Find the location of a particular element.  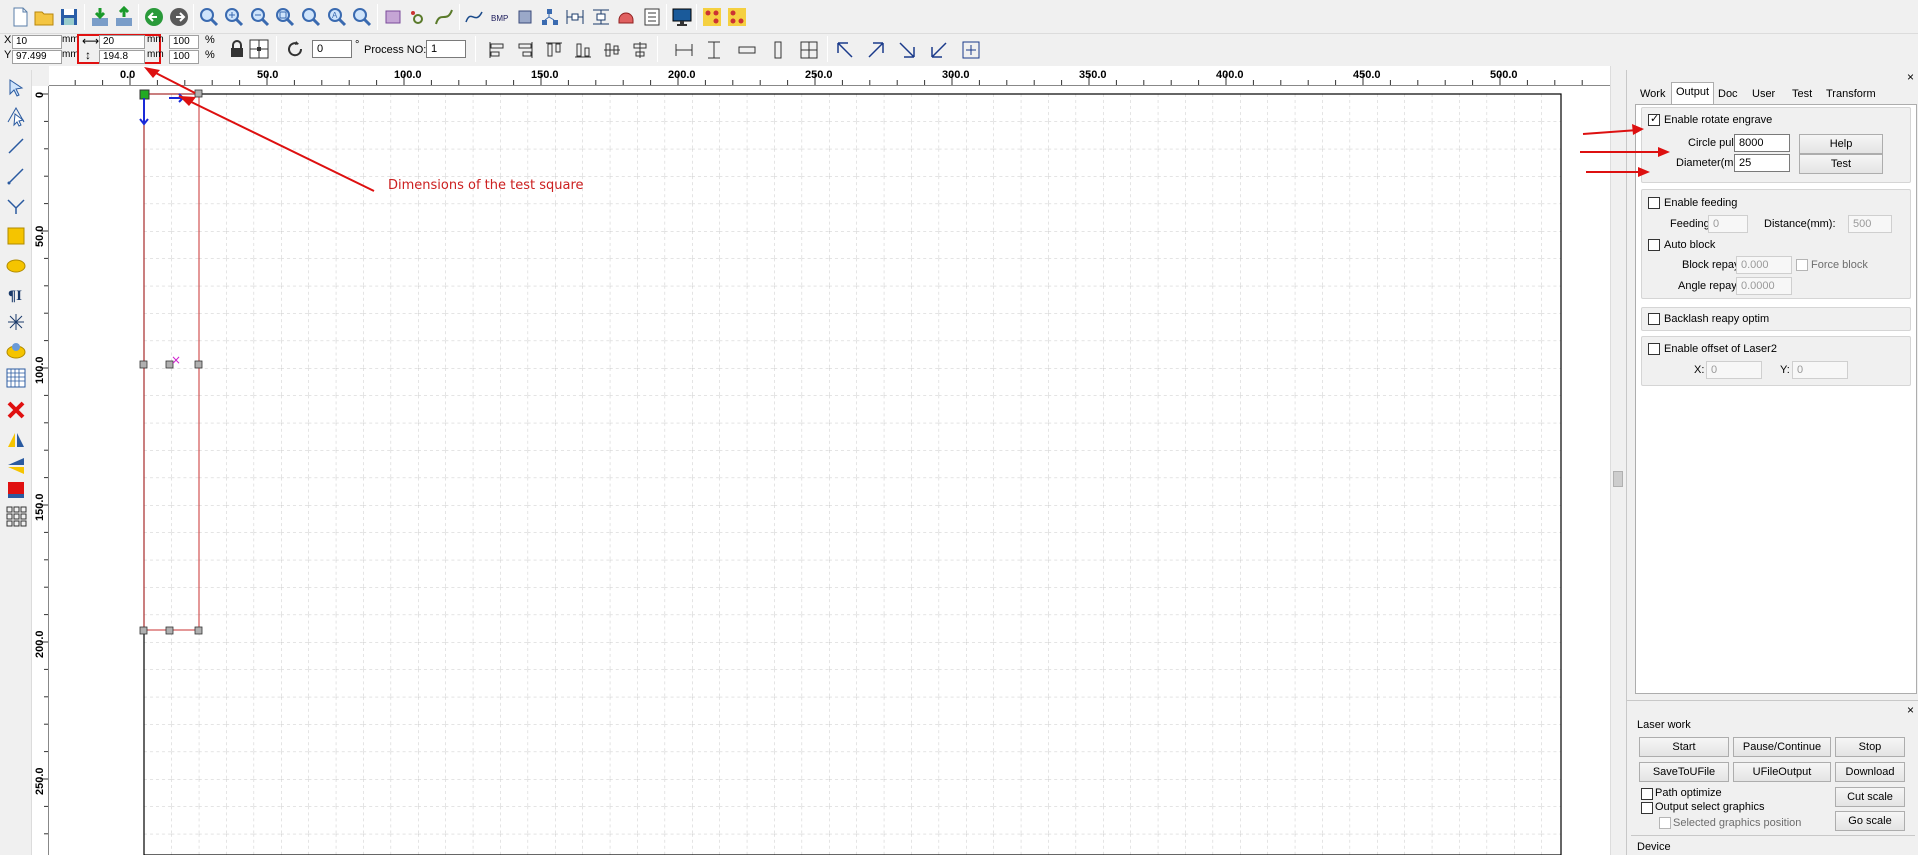

start-button: Start is located at coordinates (1684, 747).